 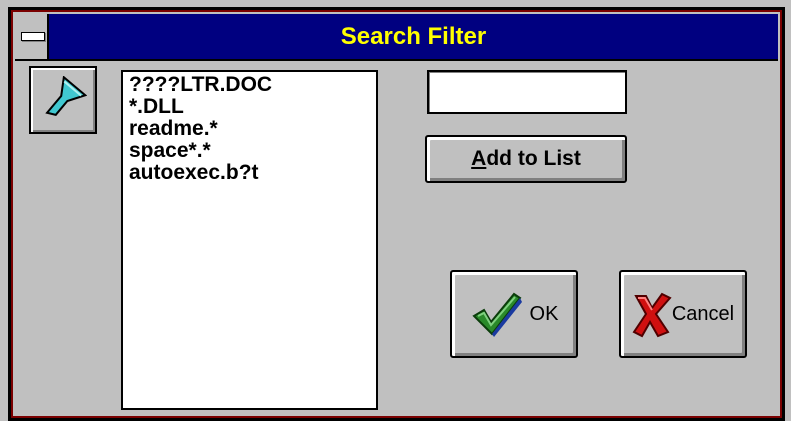 What do you see at coordinates (249, 85) in the screenshot?
I see `list-item: ????LTR.DOC` at bounding box center [249, 85].